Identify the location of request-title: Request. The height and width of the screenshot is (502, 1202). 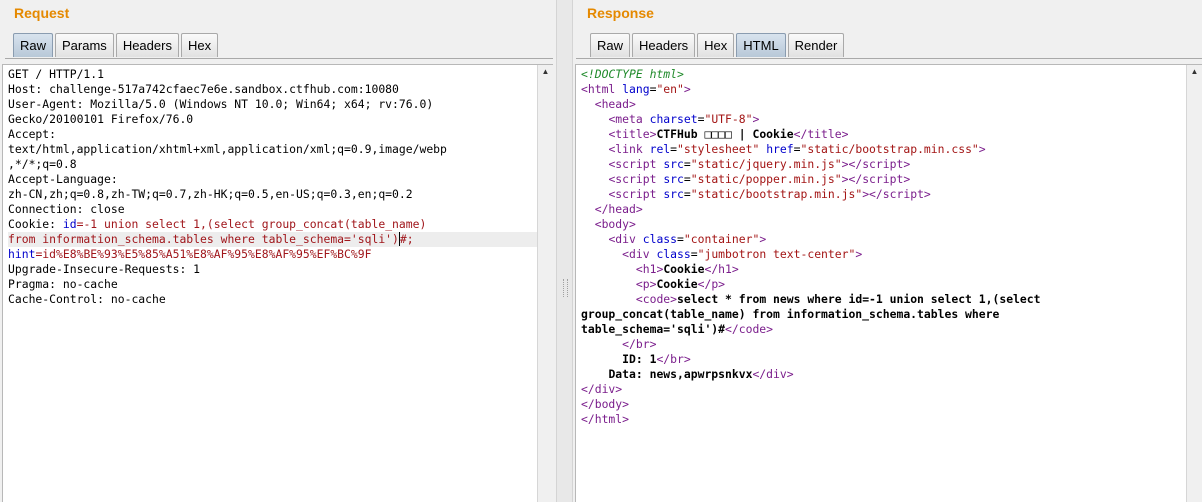
(42, 13).